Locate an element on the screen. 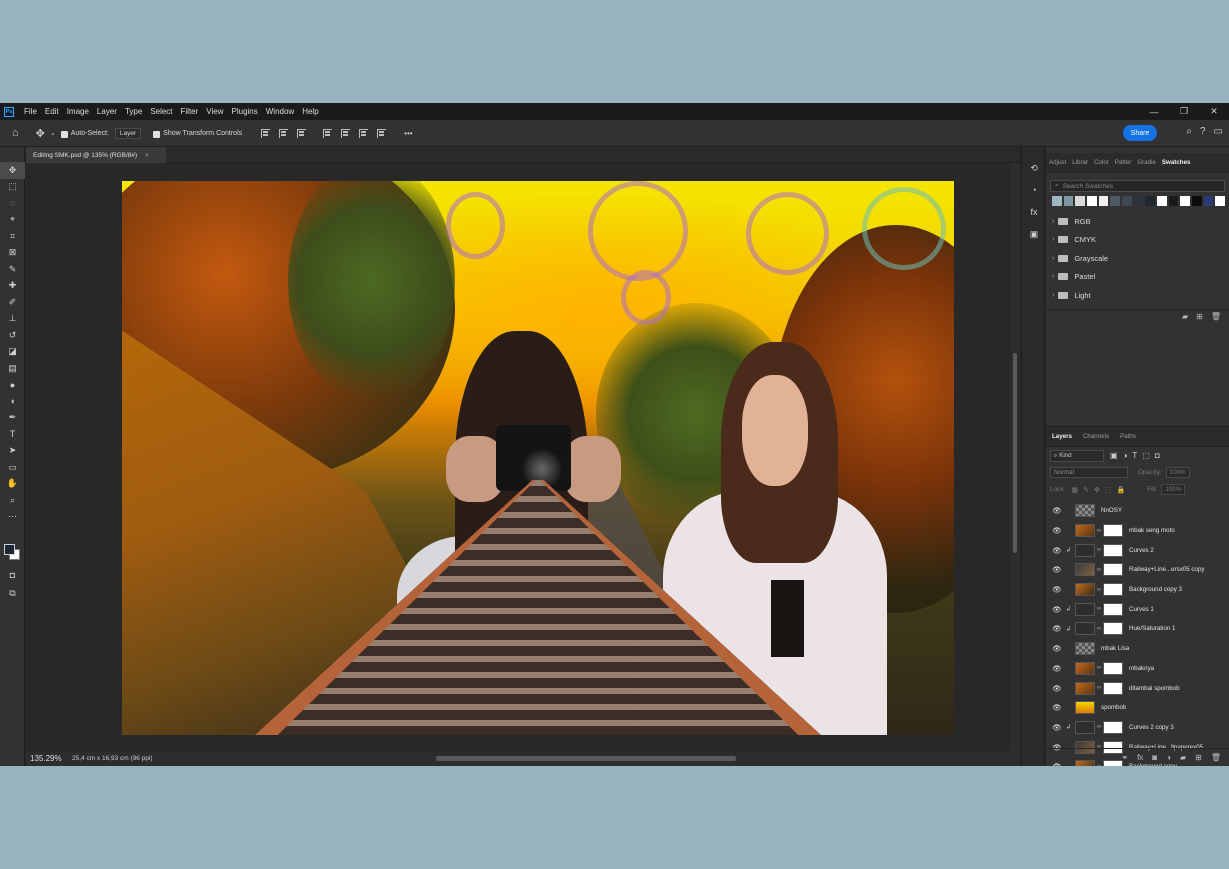 The width and height of the screenshot is (1229, 869). show-transform-controls-checkbox: Show Transform Controls is located at coordinates (197, 134).